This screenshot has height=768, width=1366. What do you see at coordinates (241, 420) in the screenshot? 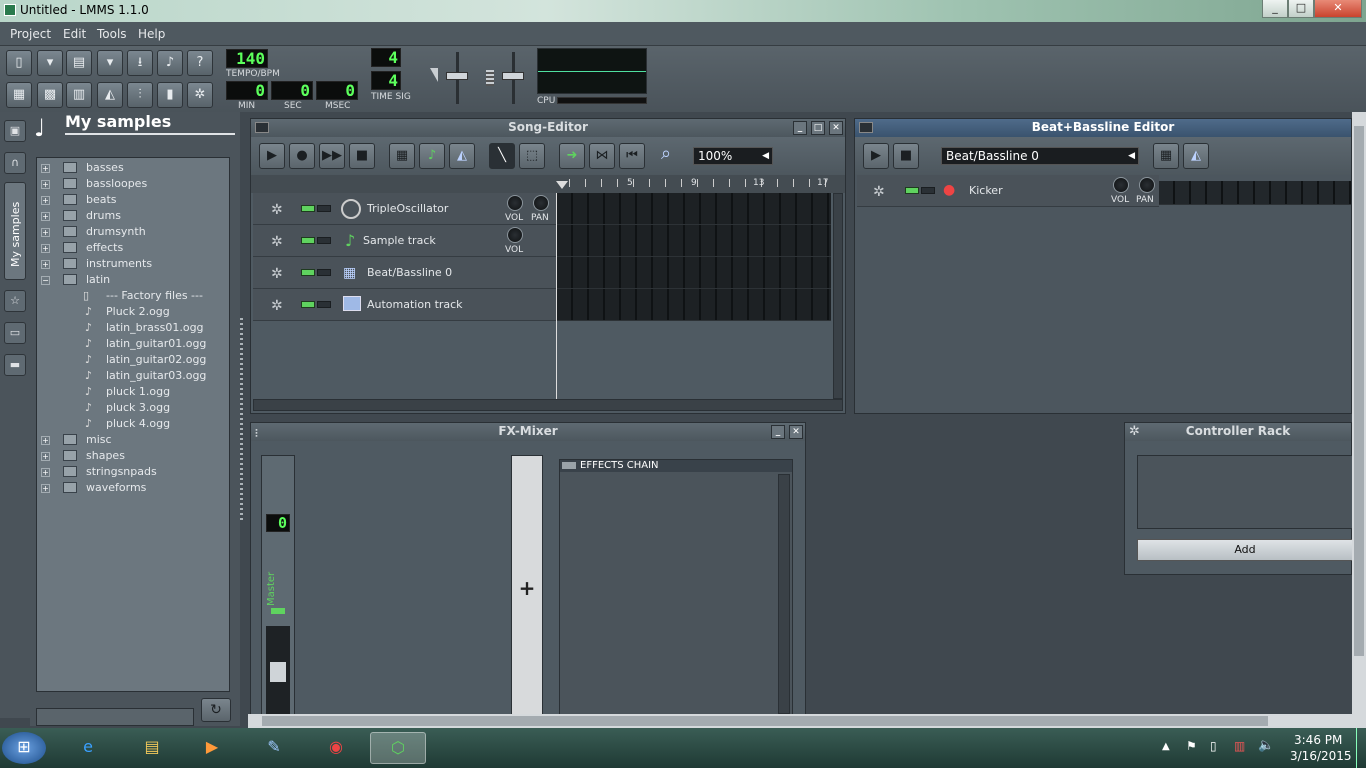
I see `sidebar-splitter` at bounding box center [241, 420].